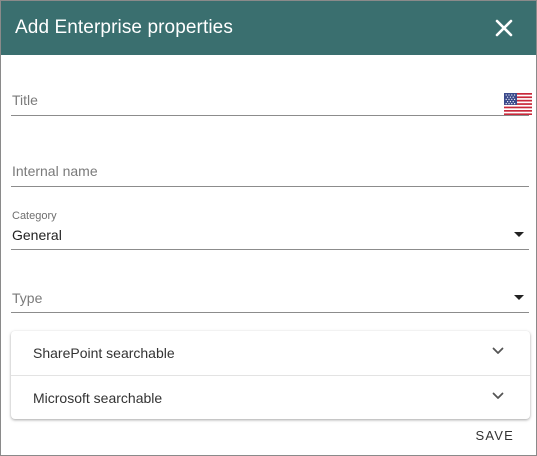  Describe the element at coordinates (34, 216) in the screenshot. I see `category-label: Category` at that location.